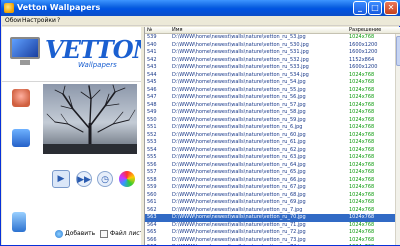  I want to click on column-number: №, so click(149, 30).